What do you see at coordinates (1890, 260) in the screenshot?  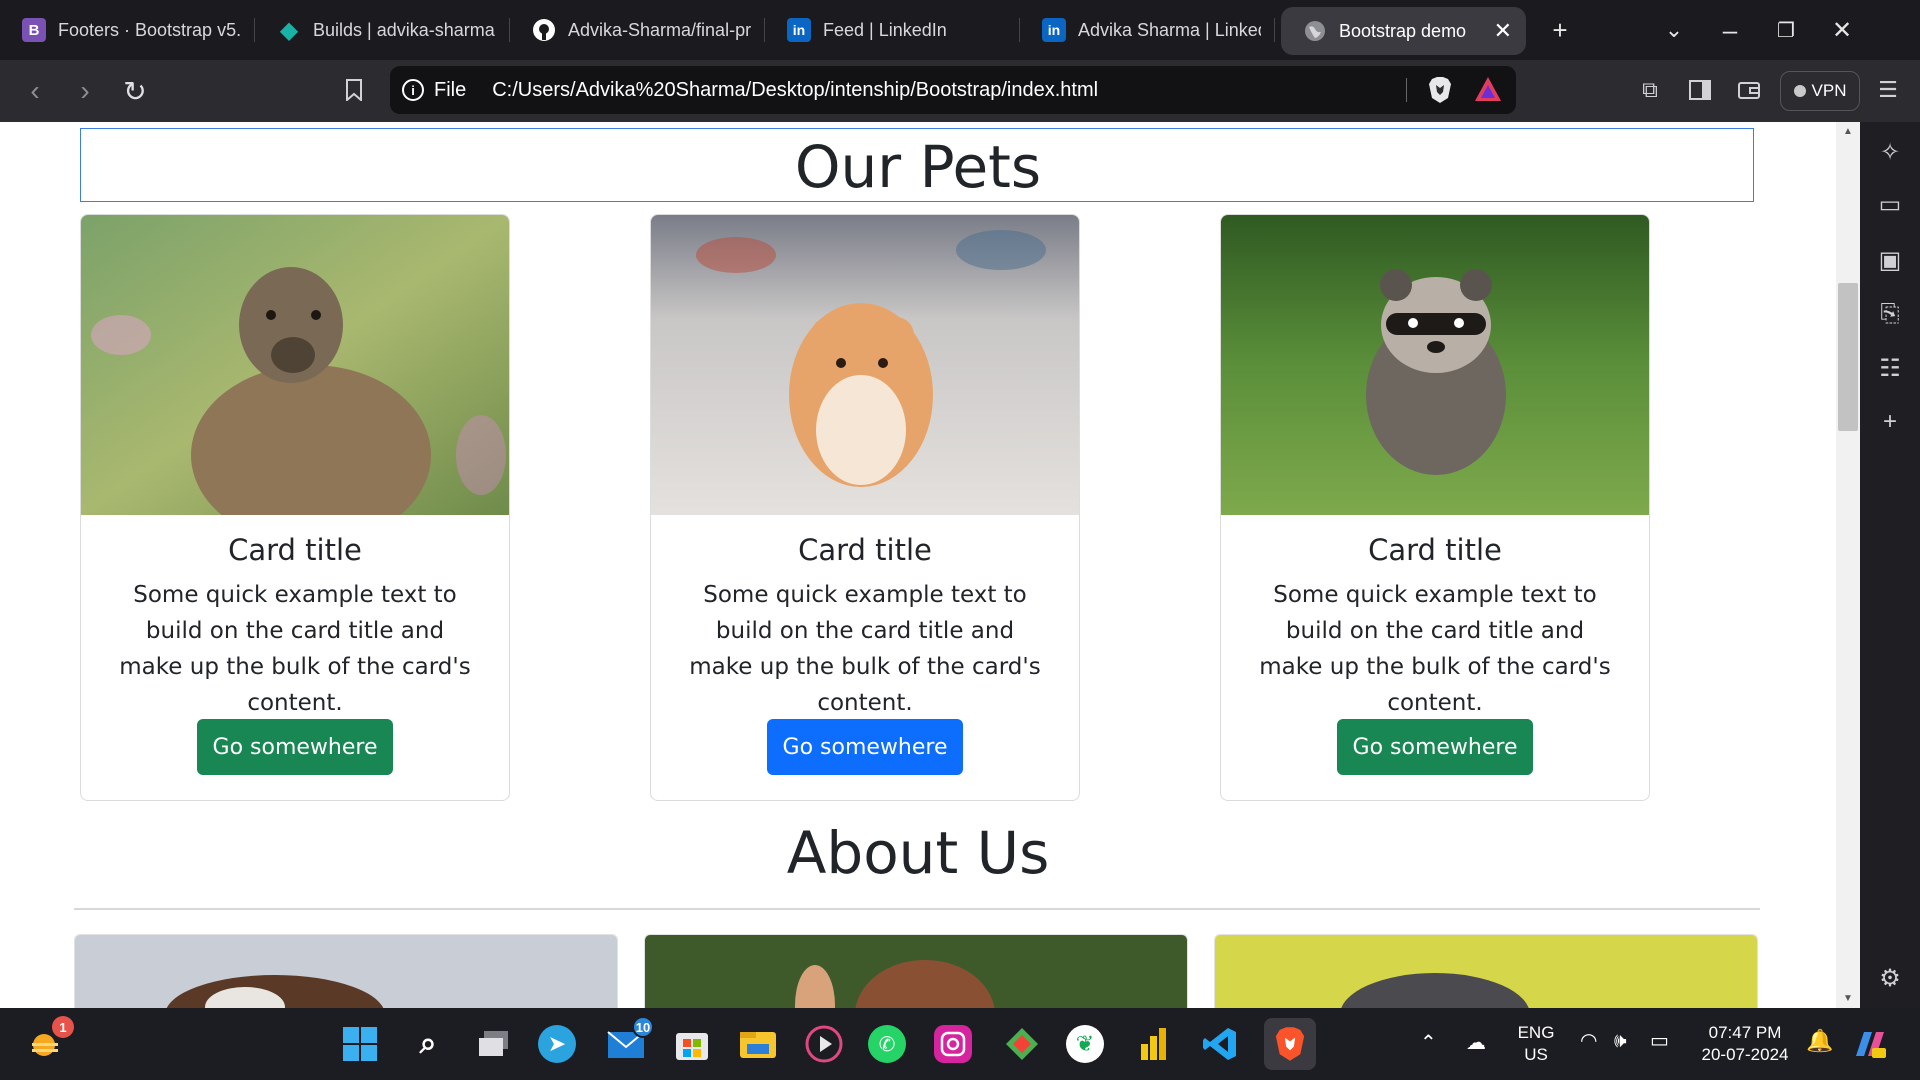 I see `wallet-icon: ▣` at bounding box center [1890, 260].